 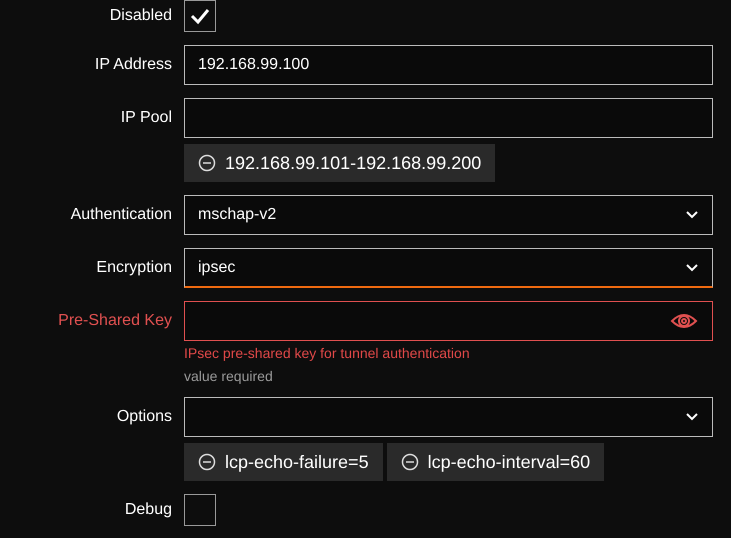 I want to click on field-label: Authentication, so click(x=121, y=215).